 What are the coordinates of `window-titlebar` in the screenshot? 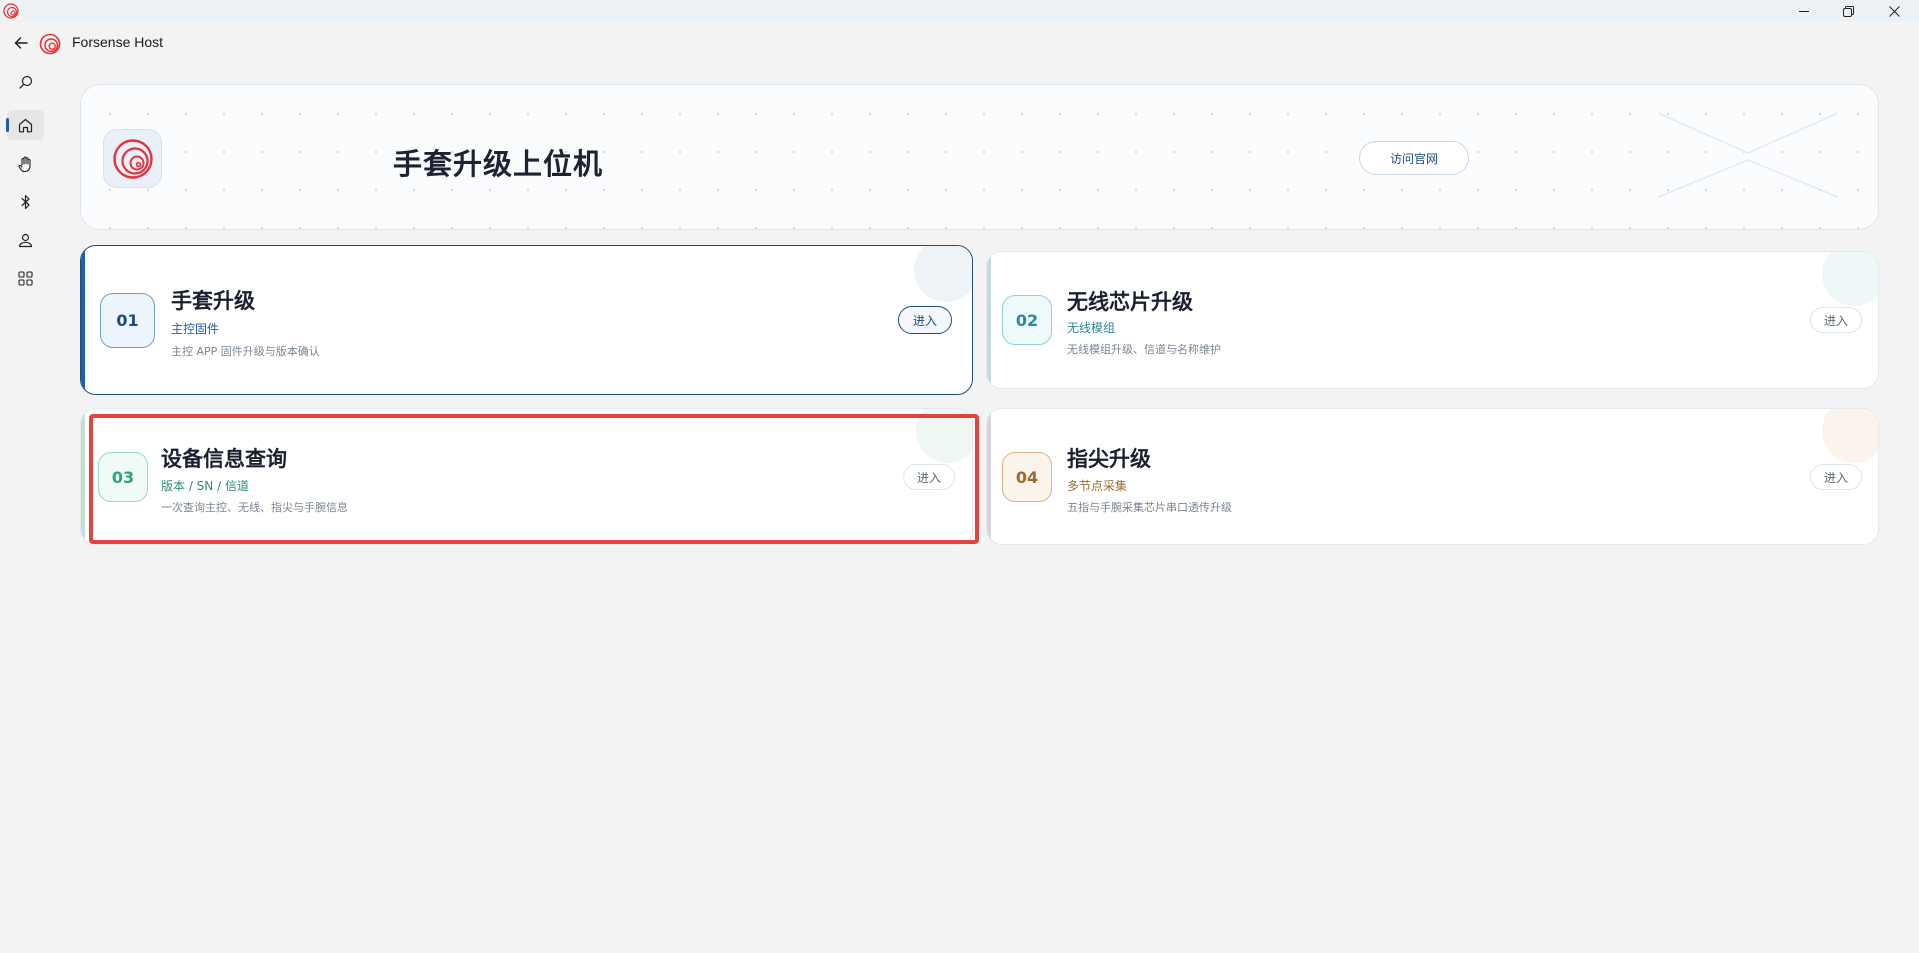 It's located at (959, 11).